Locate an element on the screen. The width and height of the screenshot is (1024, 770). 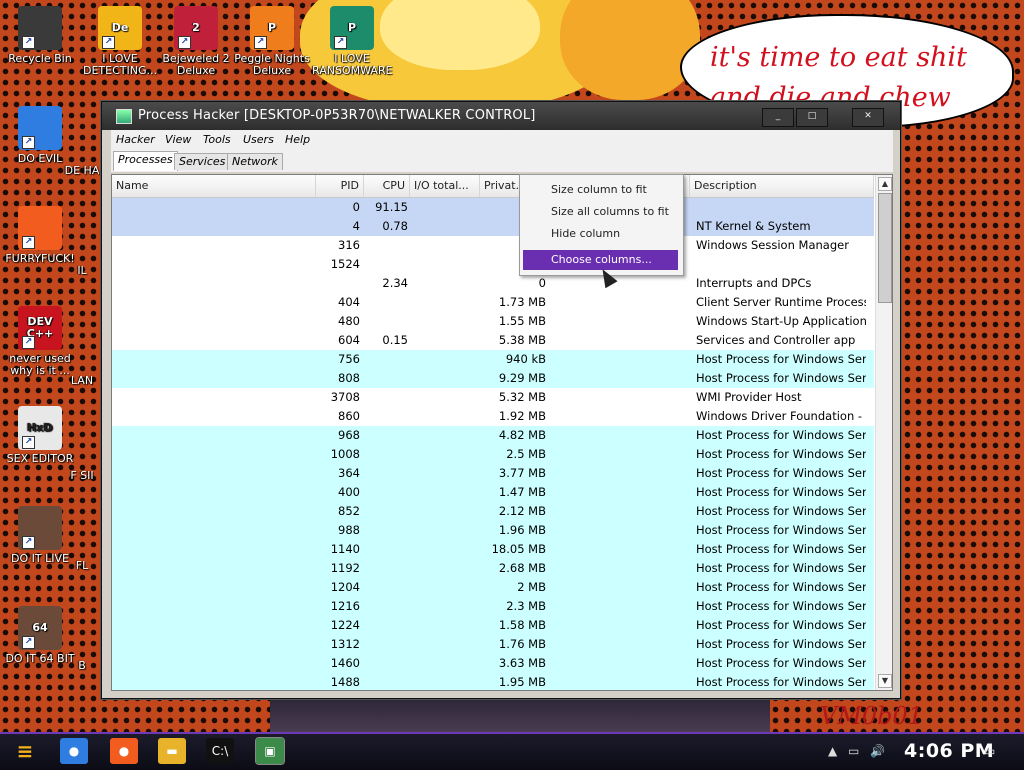
notifications-icon: ▭ is located at coordinates (989, 751).